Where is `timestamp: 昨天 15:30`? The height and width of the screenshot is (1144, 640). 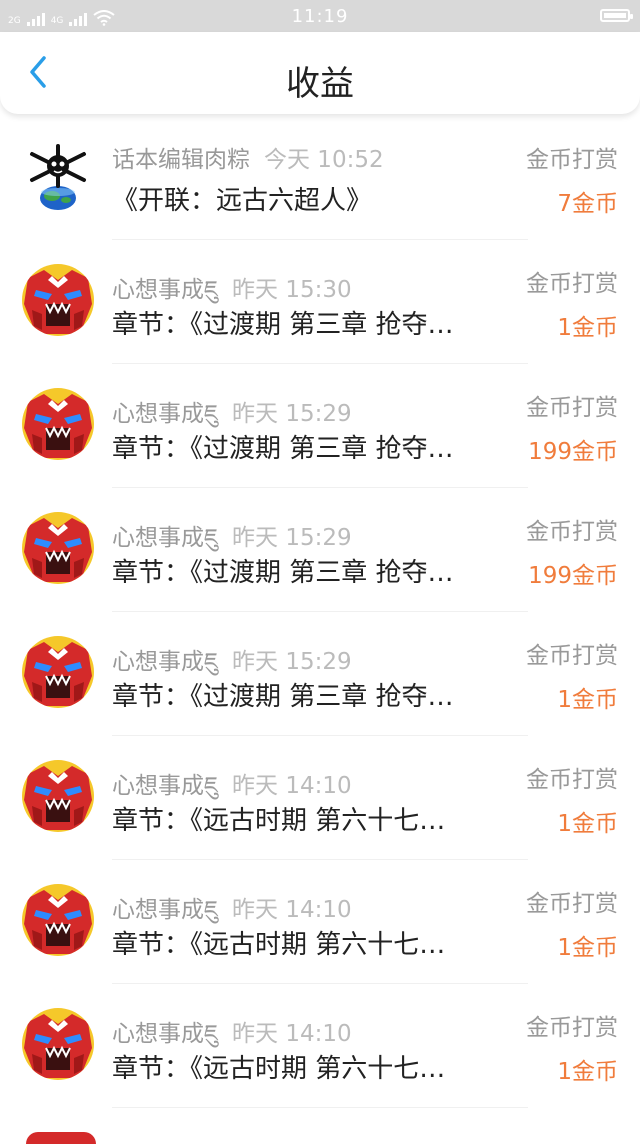
timestamp: 昨天 15:30 is located at coordinates (292, 290).